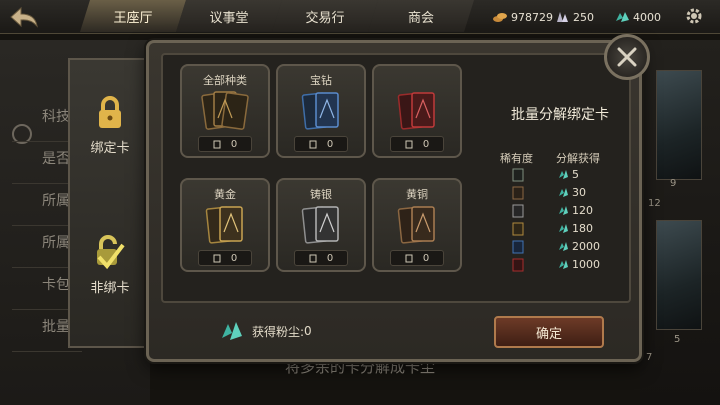  I want to click on dust-obtained: 获得粉尘: 0, so click(266, 331).